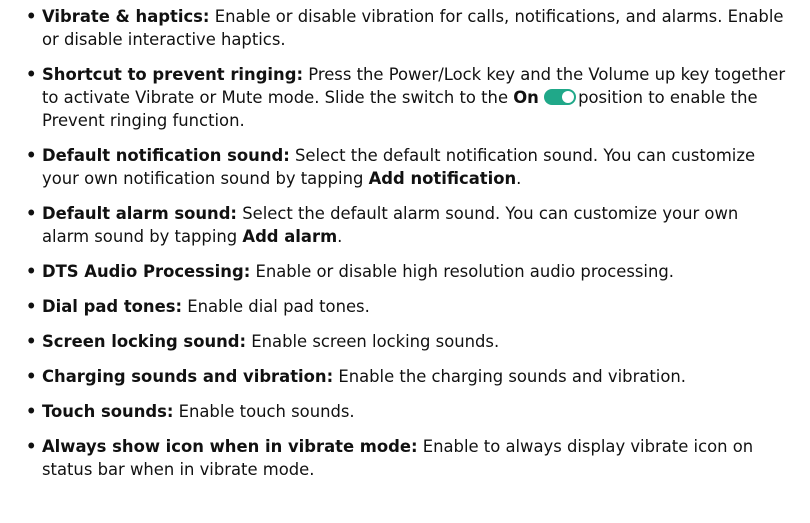  I want to click on item-term: Vibrate & haptics:, so click(126, 16).